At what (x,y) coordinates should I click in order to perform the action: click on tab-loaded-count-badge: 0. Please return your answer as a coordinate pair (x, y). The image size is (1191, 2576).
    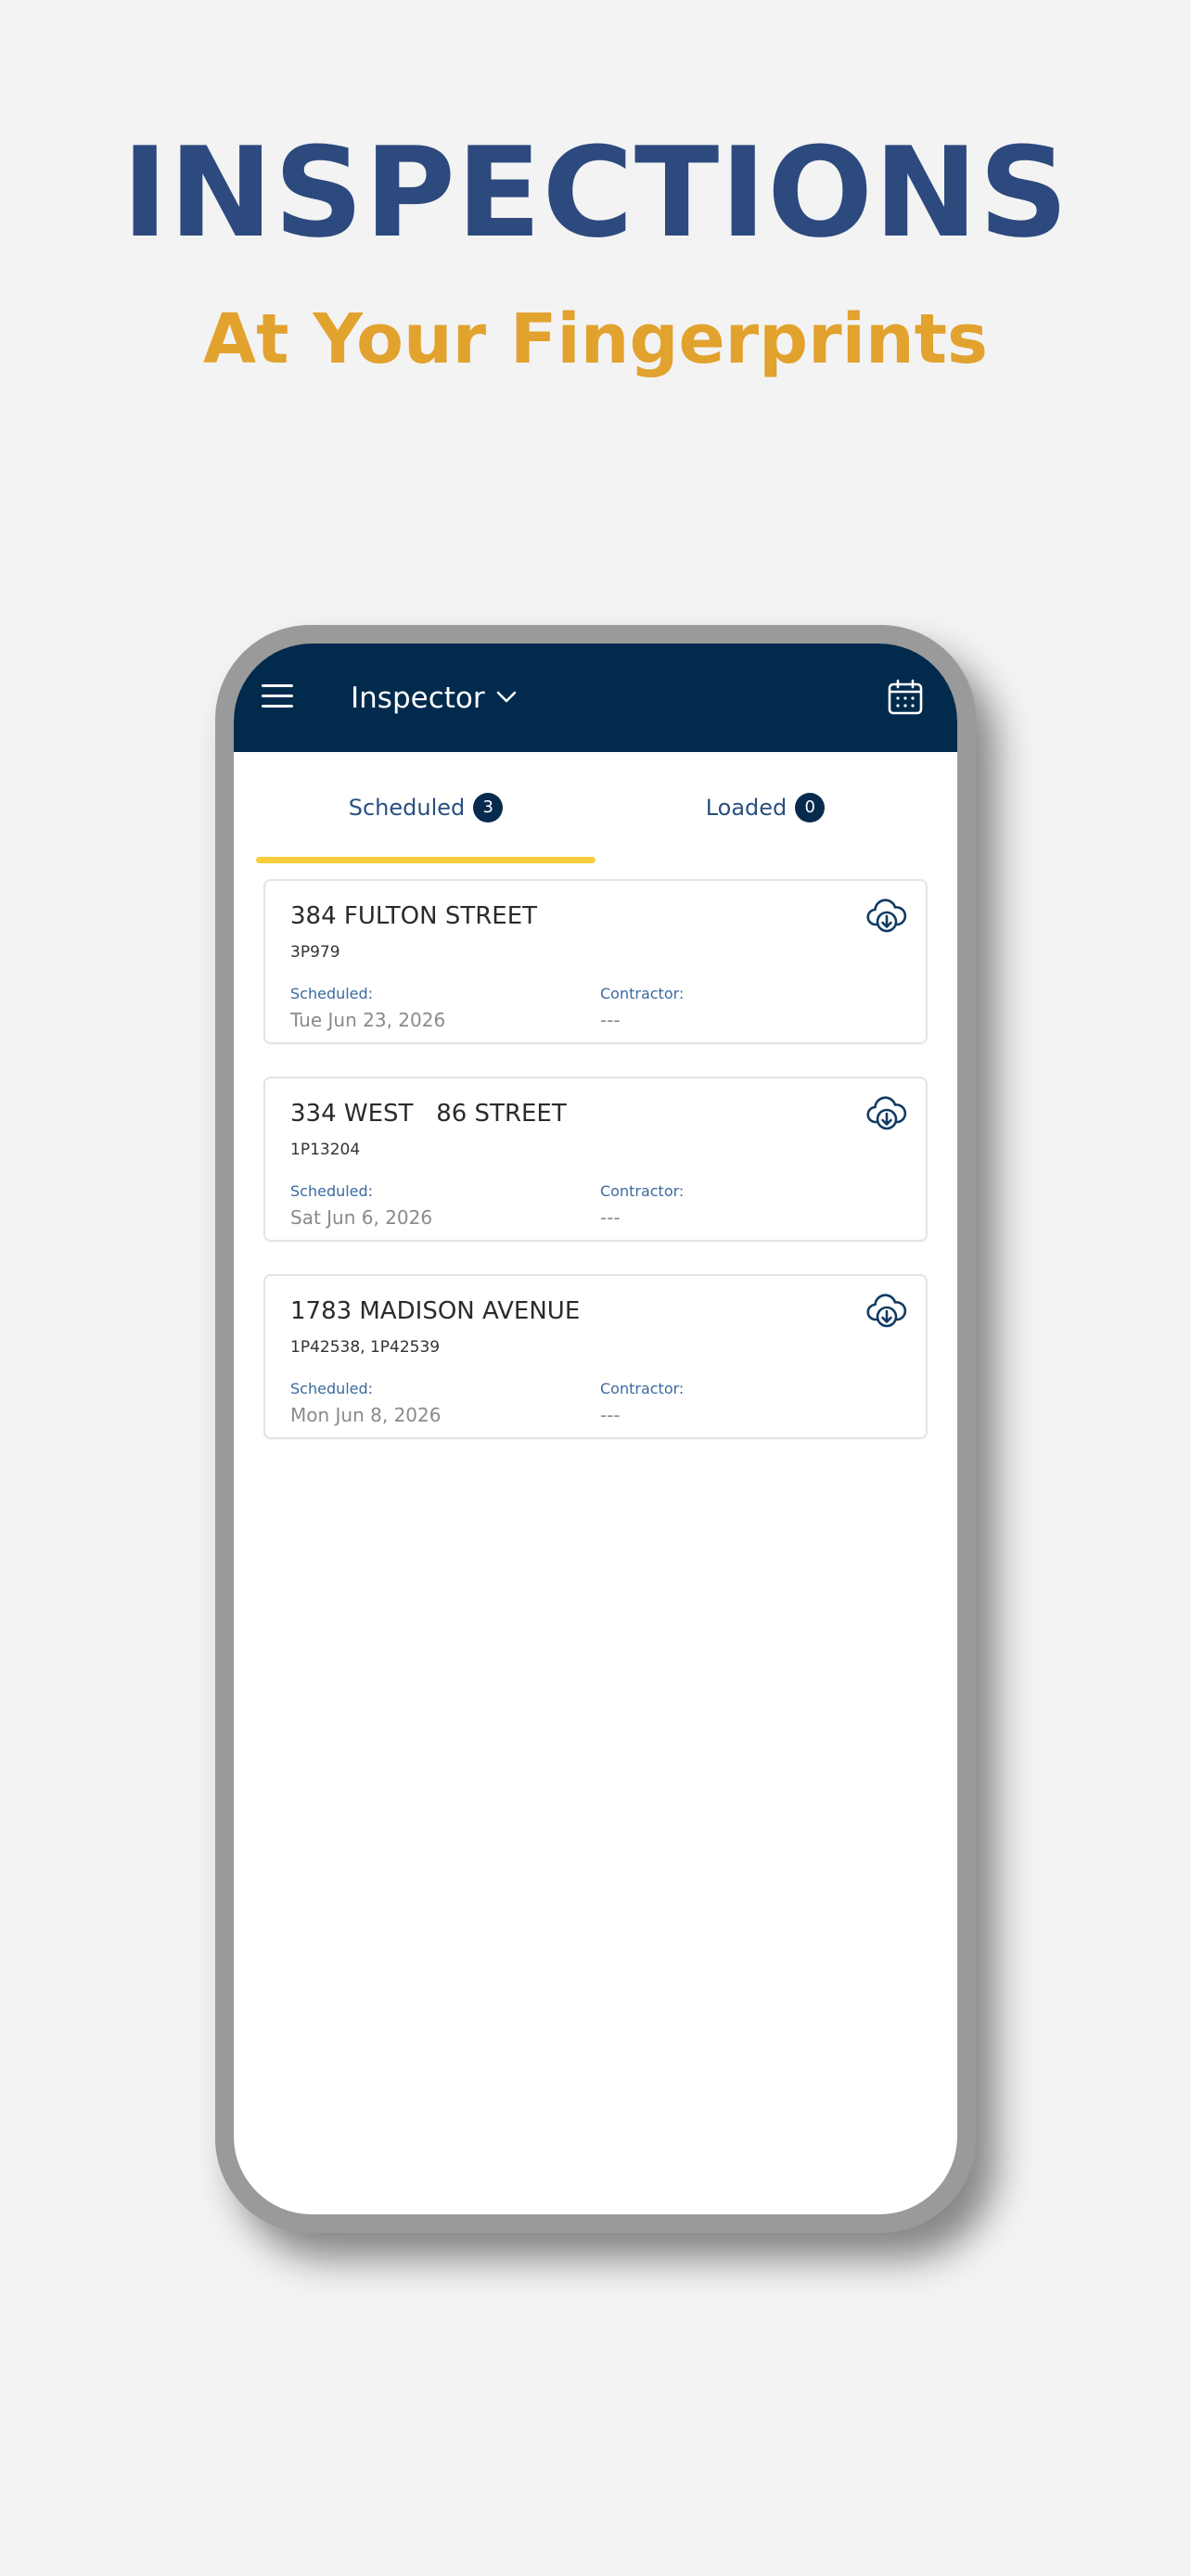
    Looking at the image, I should click on (810, 808).